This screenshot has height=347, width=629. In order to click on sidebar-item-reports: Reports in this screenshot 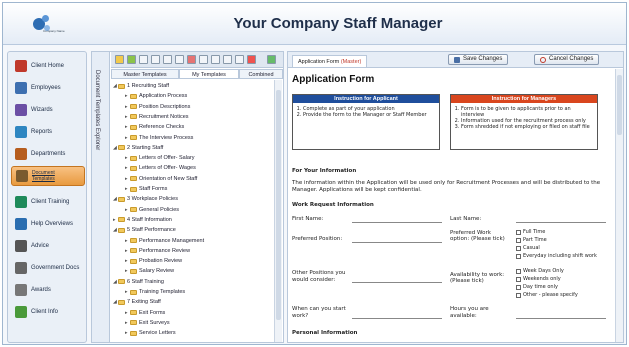, I will do `click(48, 132)`.